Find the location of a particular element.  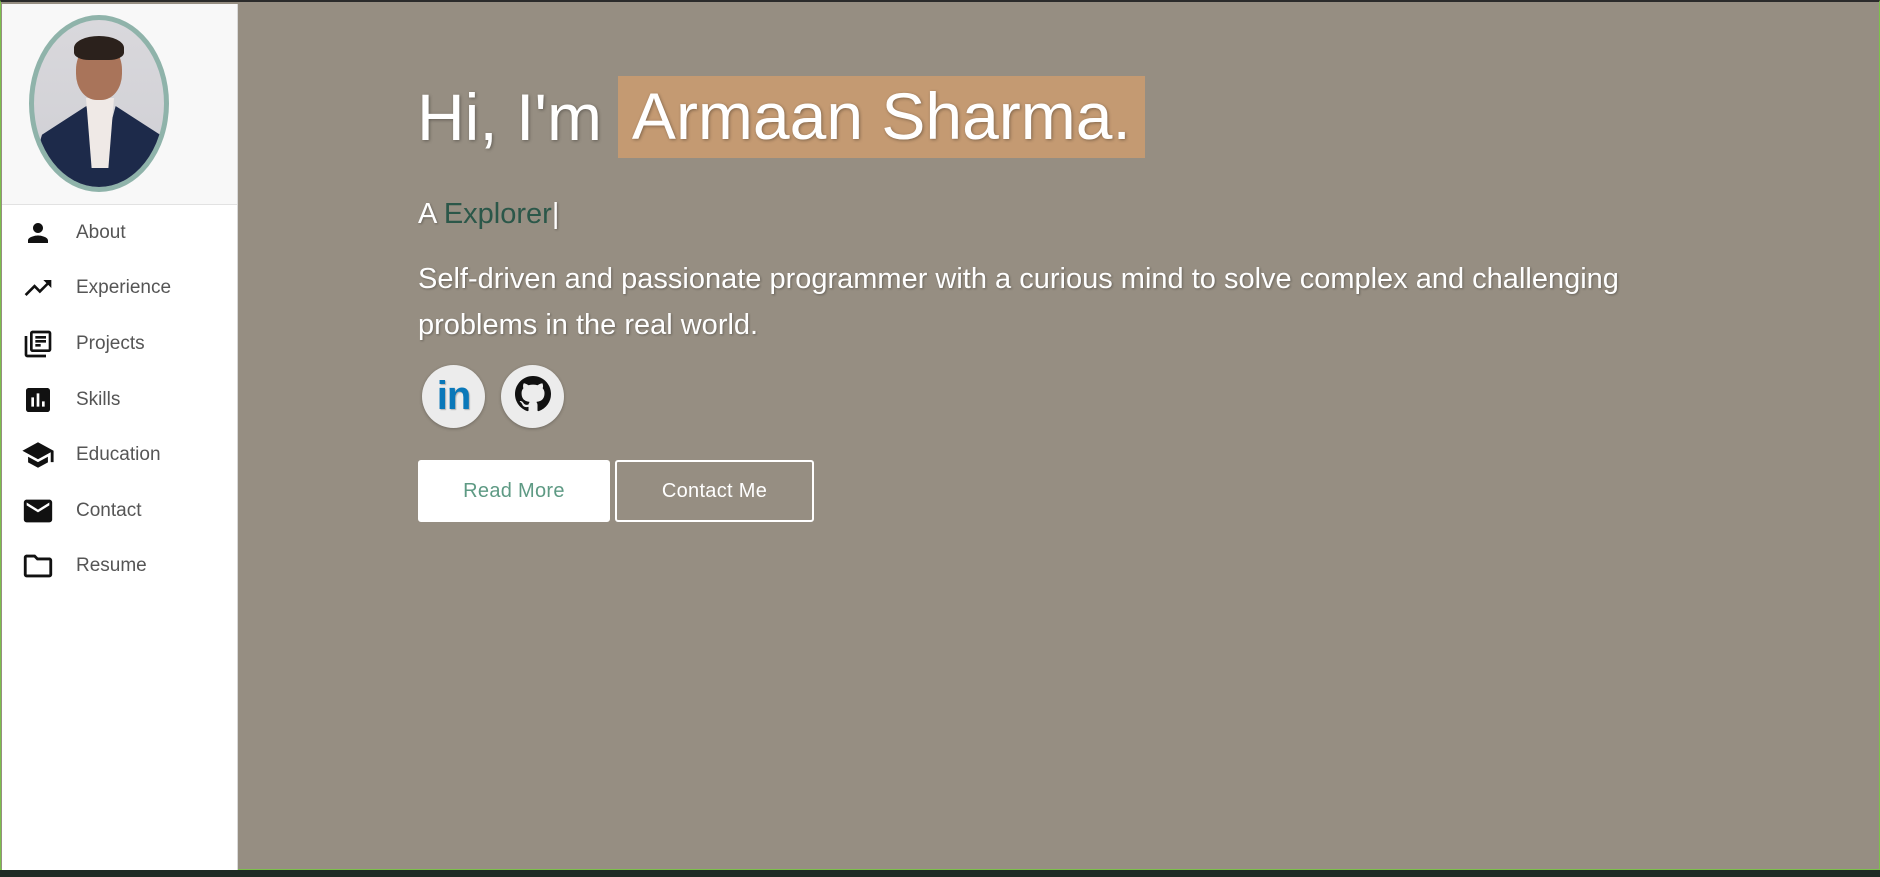

hero-actions: Read More Contact Me is located at coordinates (616, 491).